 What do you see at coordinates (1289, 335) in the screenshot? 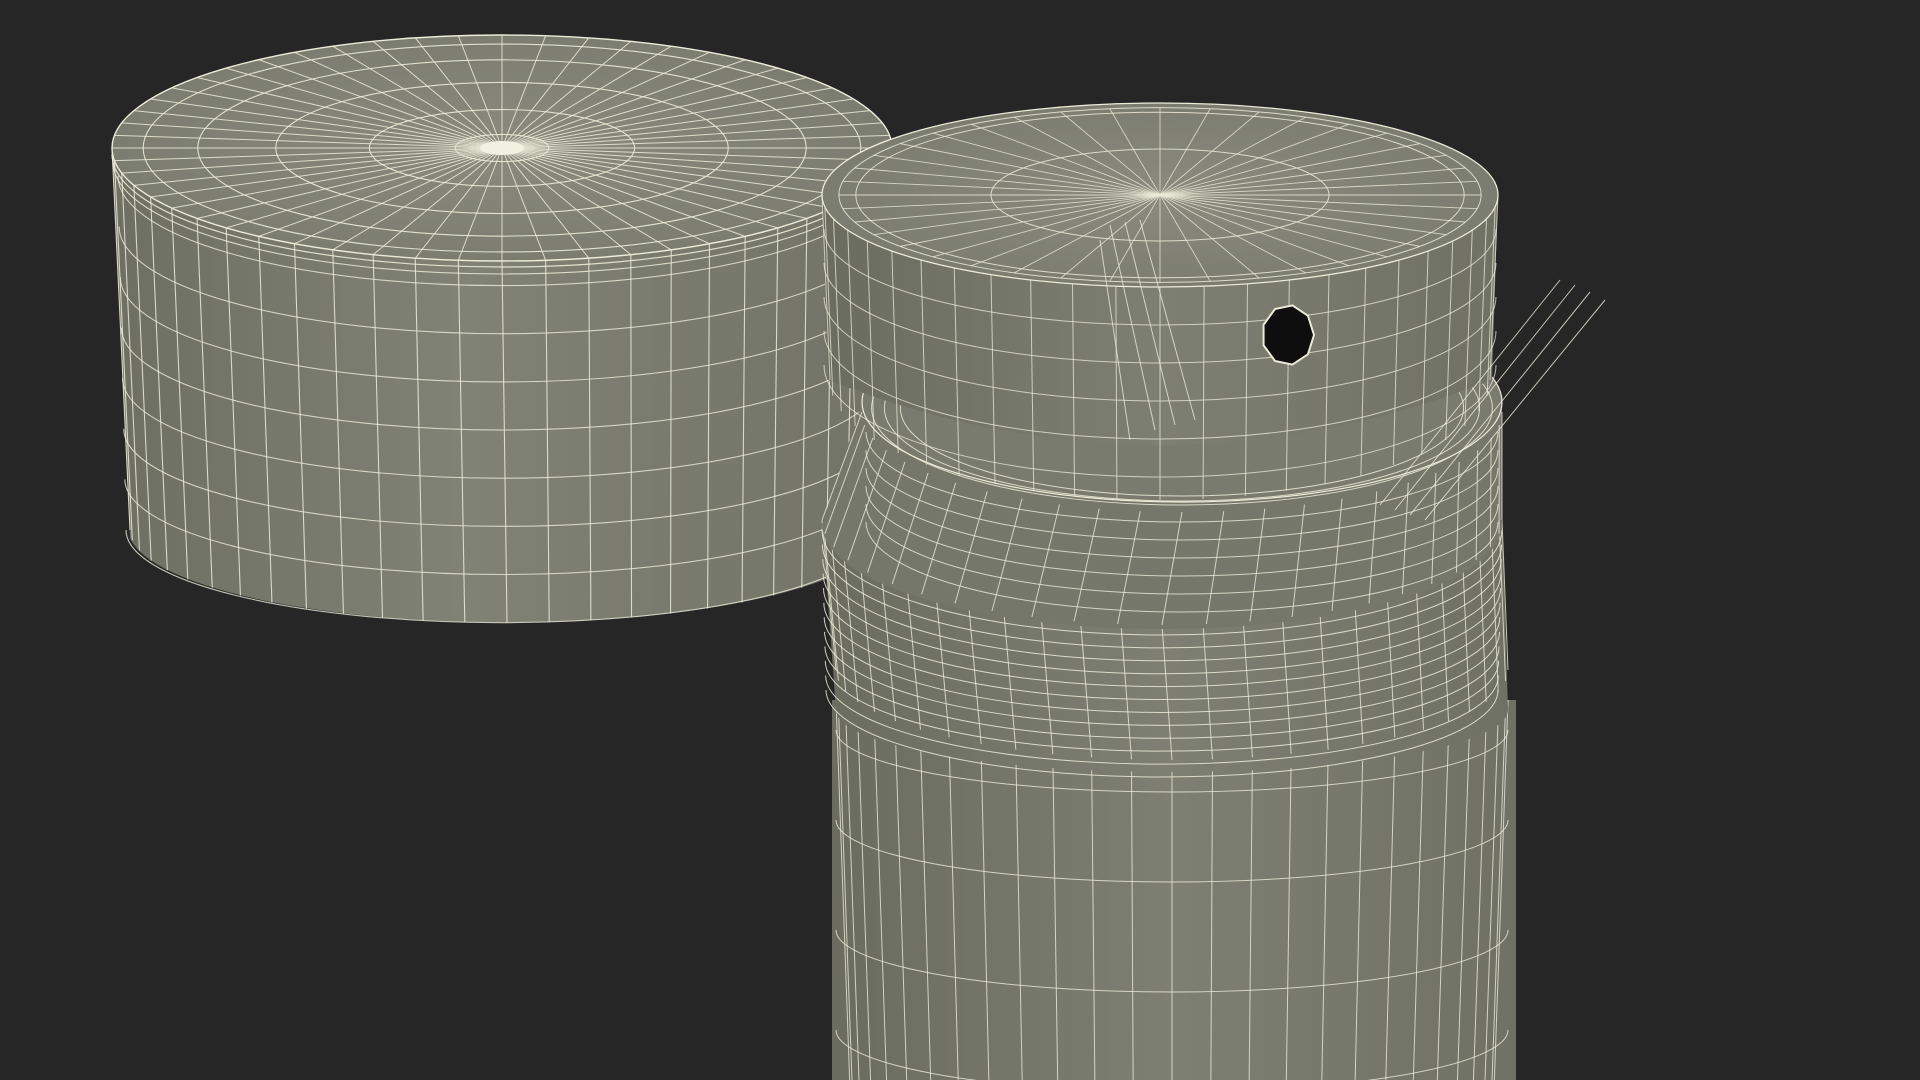
I see `spray-hole-icon` at bounding box center [1289, 335].